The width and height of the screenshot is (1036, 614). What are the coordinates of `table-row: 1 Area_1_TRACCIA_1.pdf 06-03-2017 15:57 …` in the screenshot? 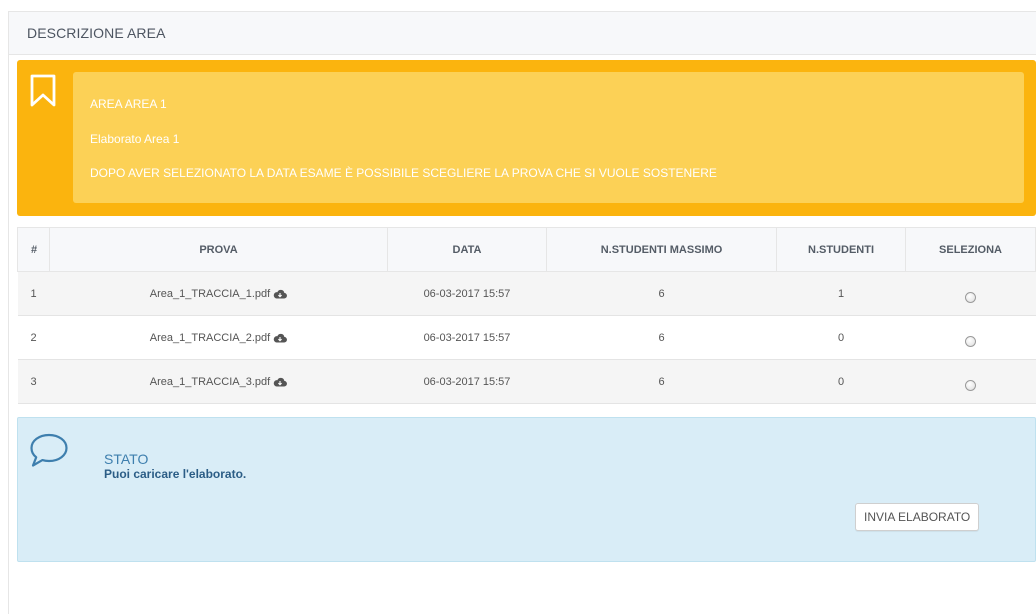 It's located at (526, 293).